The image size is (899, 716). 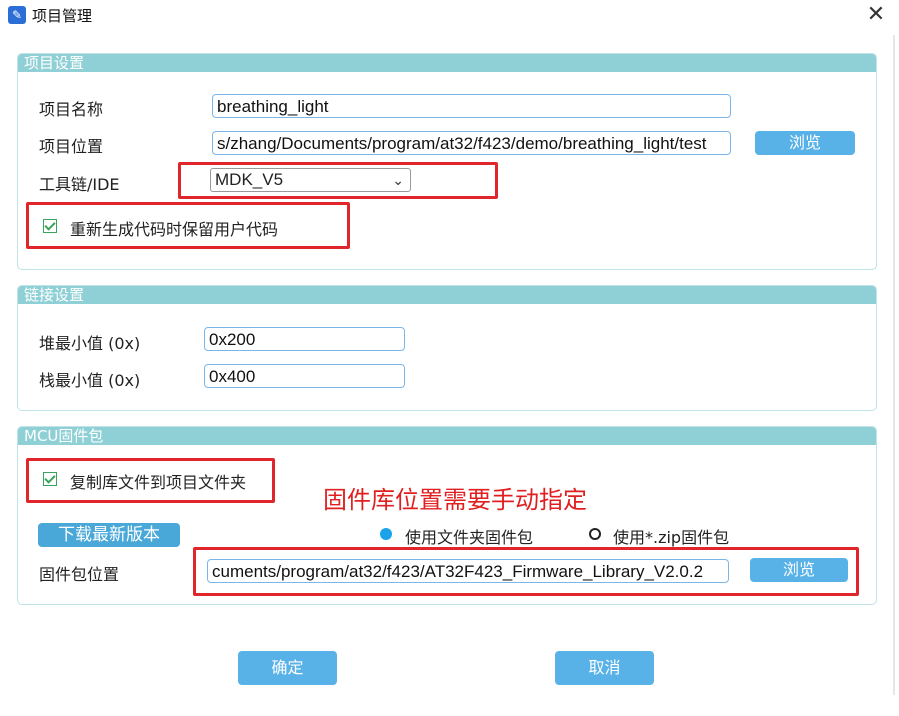 I want to click on toolchain-value: MDK_V5, so click(x=249, y=179).